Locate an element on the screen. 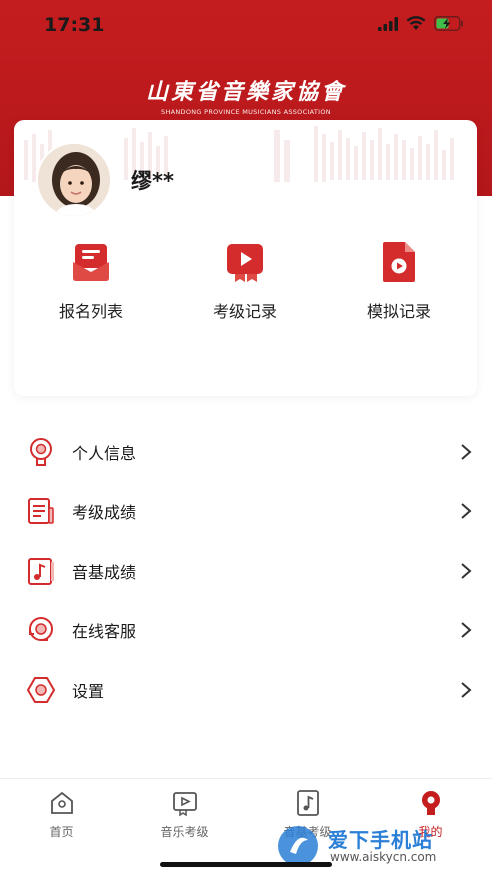  quick-action-exam-record: 考级记录 is located at coordinates (245, 281).